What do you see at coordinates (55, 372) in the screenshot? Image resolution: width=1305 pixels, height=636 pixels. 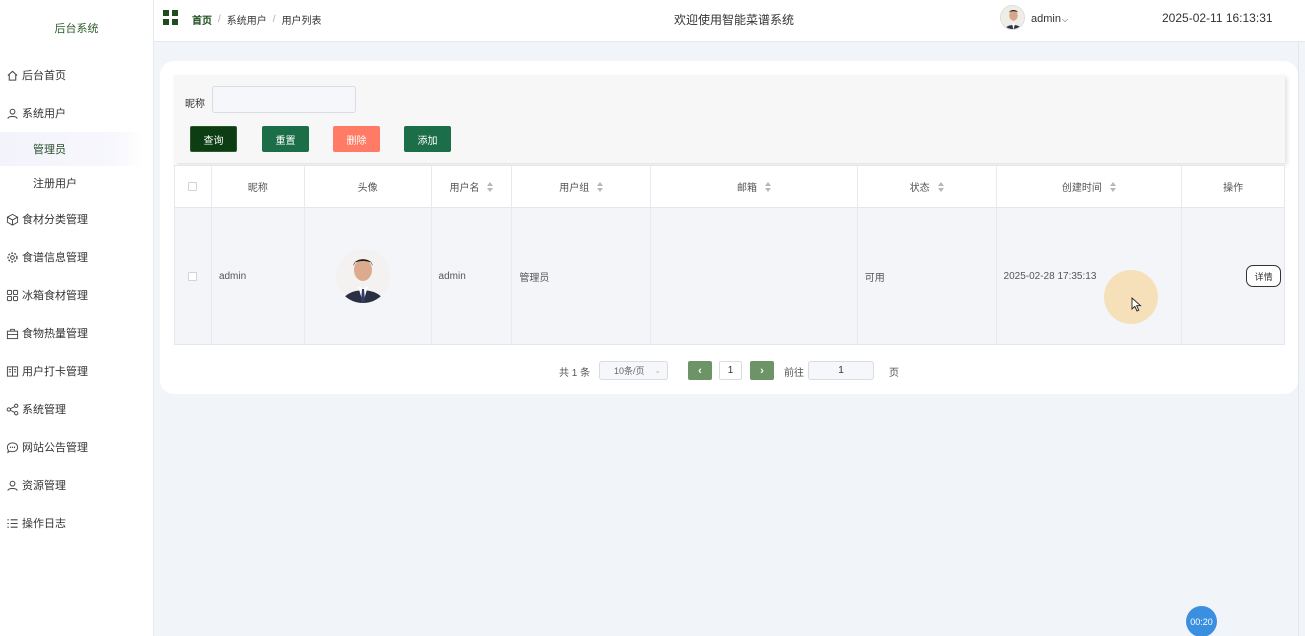 I see `sidebar-item-label: 用户打卡管理` at bounding box center [55, 372].